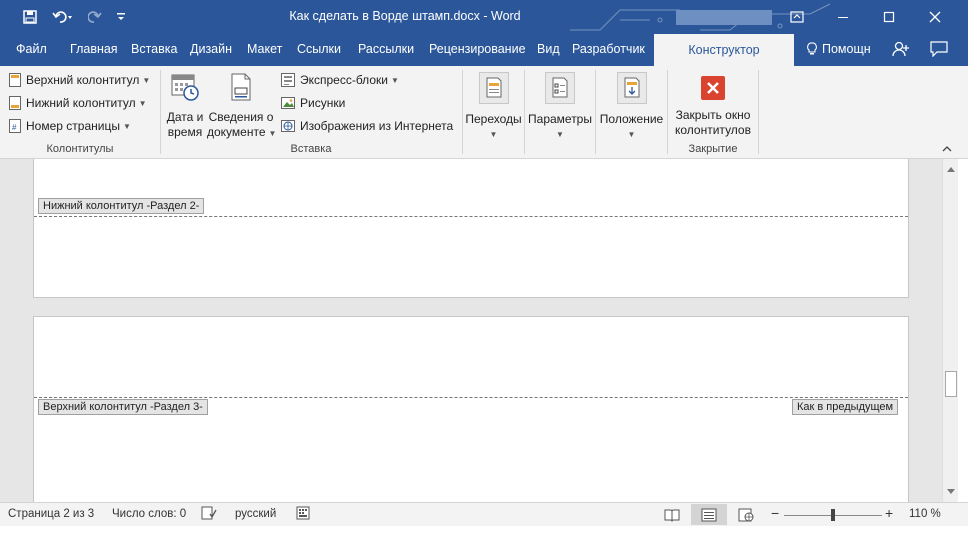 Image resolution: width=968 pixels, height=533 pixels. What do you see at coordinates (303, 514) in the screenshot?
I see `macro-recording-icon` at bounding box center [303, 514].